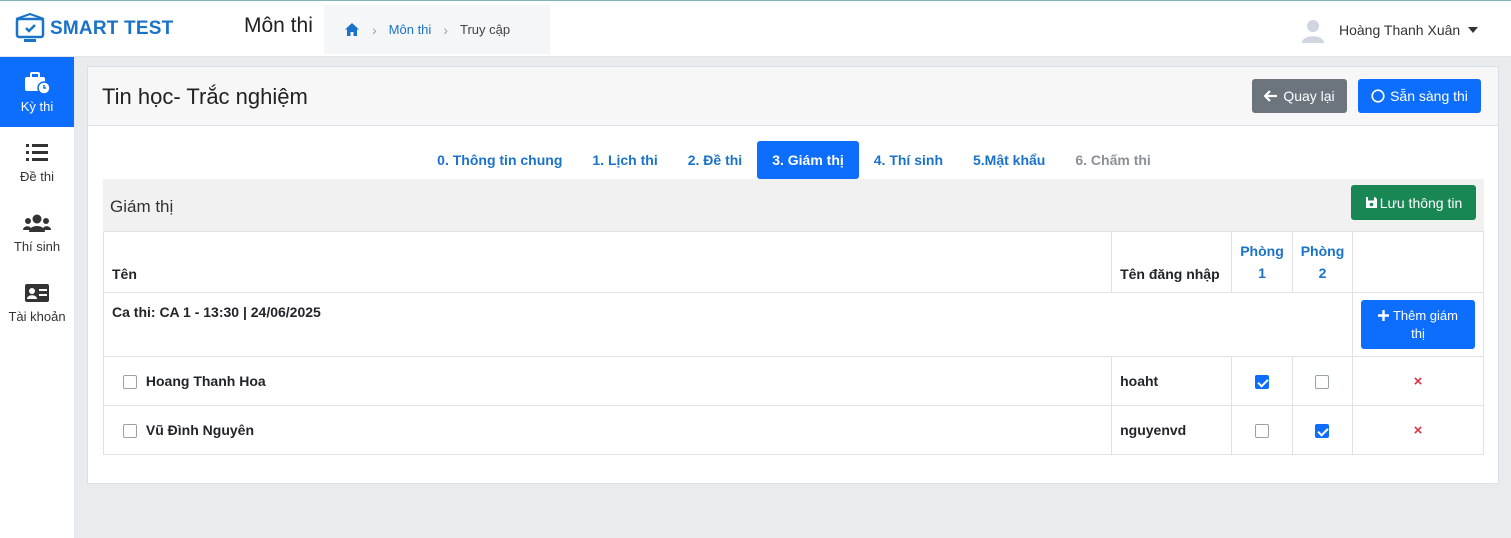 This screenshot has width=1511, height=538. I want to click on home-icon, so click(352, 29).